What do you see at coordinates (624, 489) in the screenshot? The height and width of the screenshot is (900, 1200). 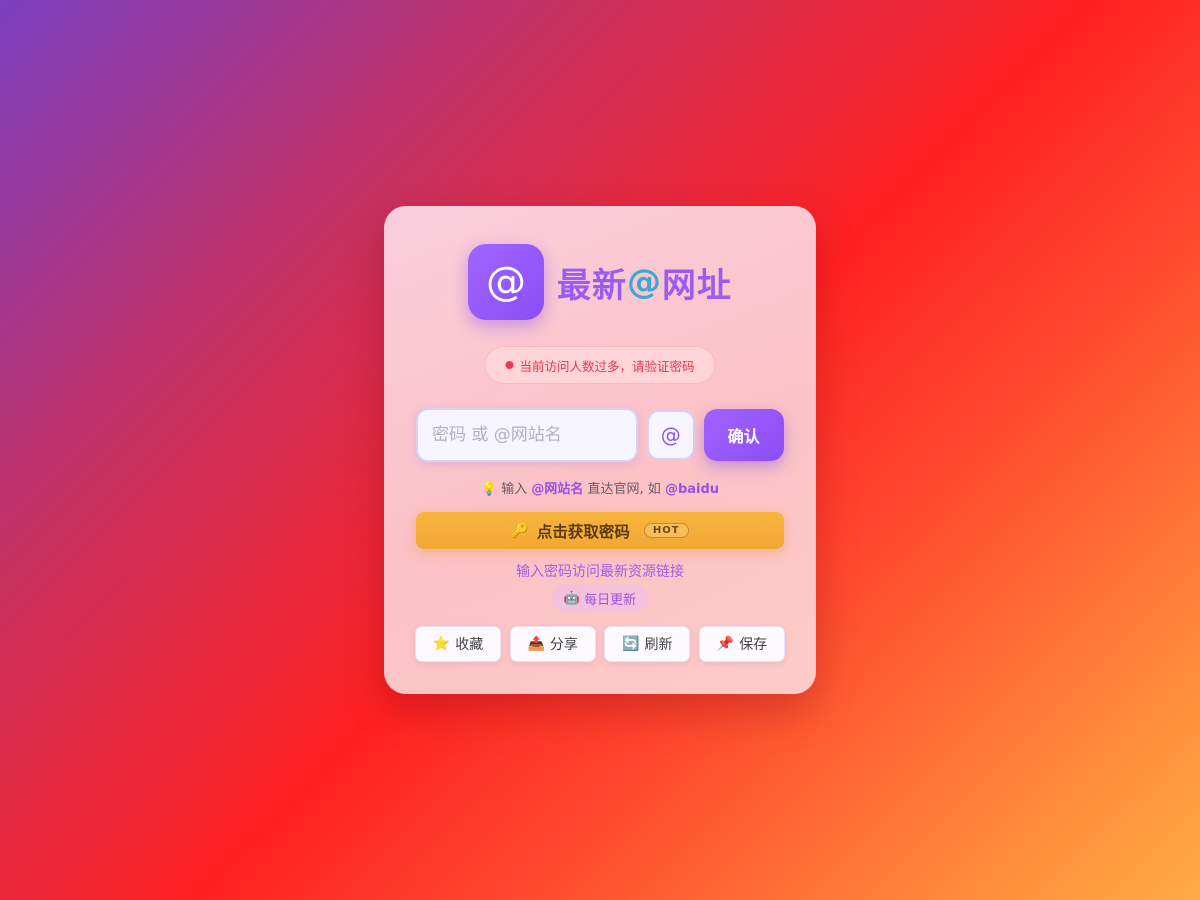 I see `hint-middle: 直达官网, 如` at bounding box center [624, 489].